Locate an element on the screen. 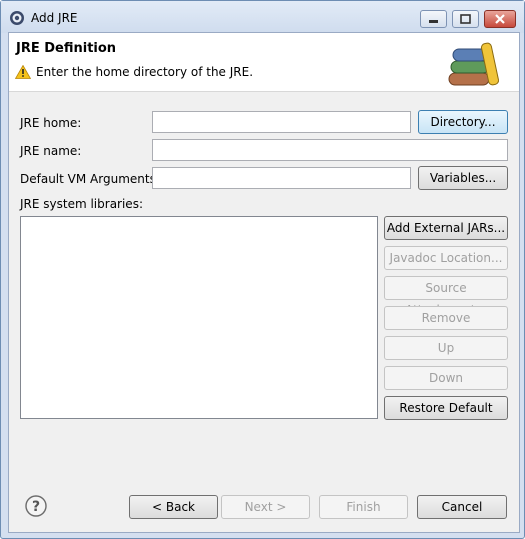 The height and width of the screenshot is (539, 525). minimize-button is located at coordinates (433, 19).